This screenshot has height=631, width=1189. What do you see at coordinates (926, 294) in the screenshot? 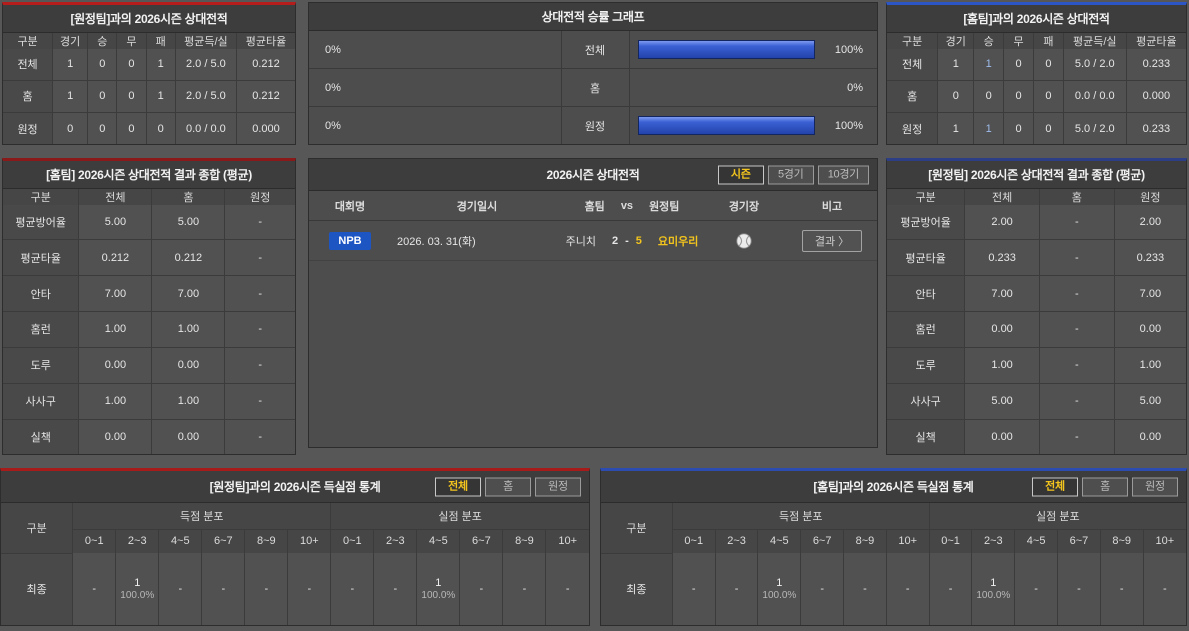
I see `row-label: 안타` at bounding box center [926, 294].